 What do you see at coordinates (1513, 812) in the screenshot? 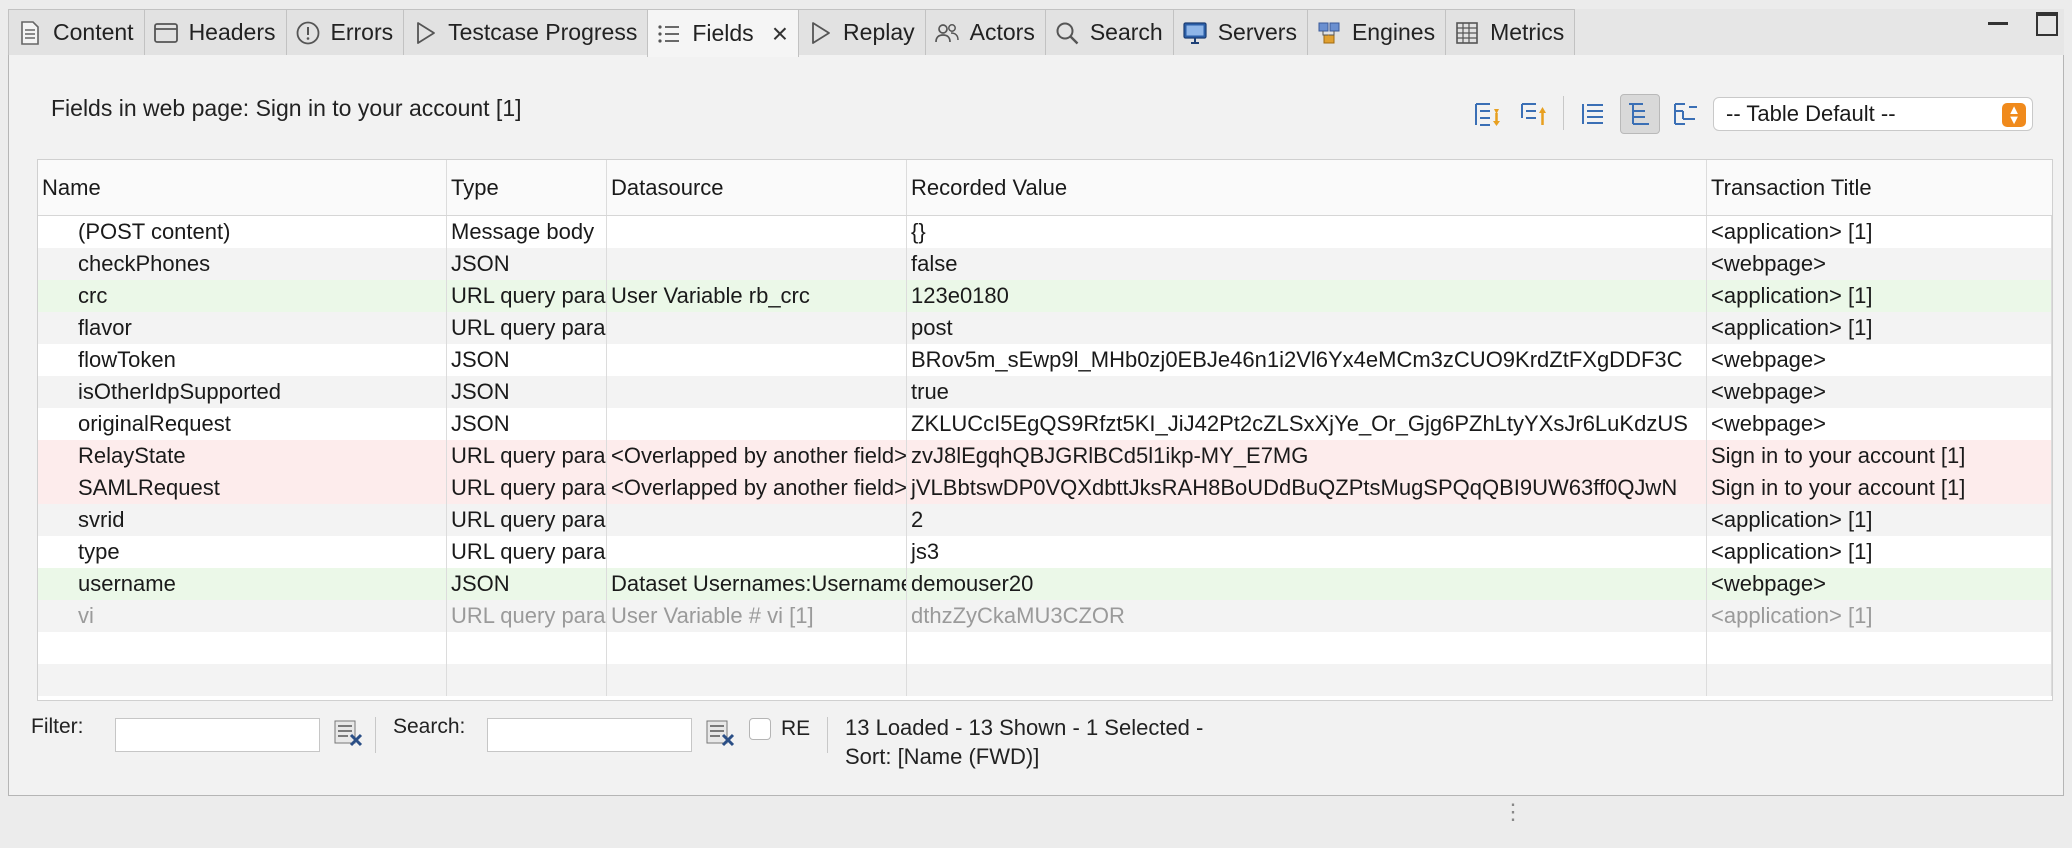
I see `resize-handle: ⋮` at bounding box center [1513, 812].